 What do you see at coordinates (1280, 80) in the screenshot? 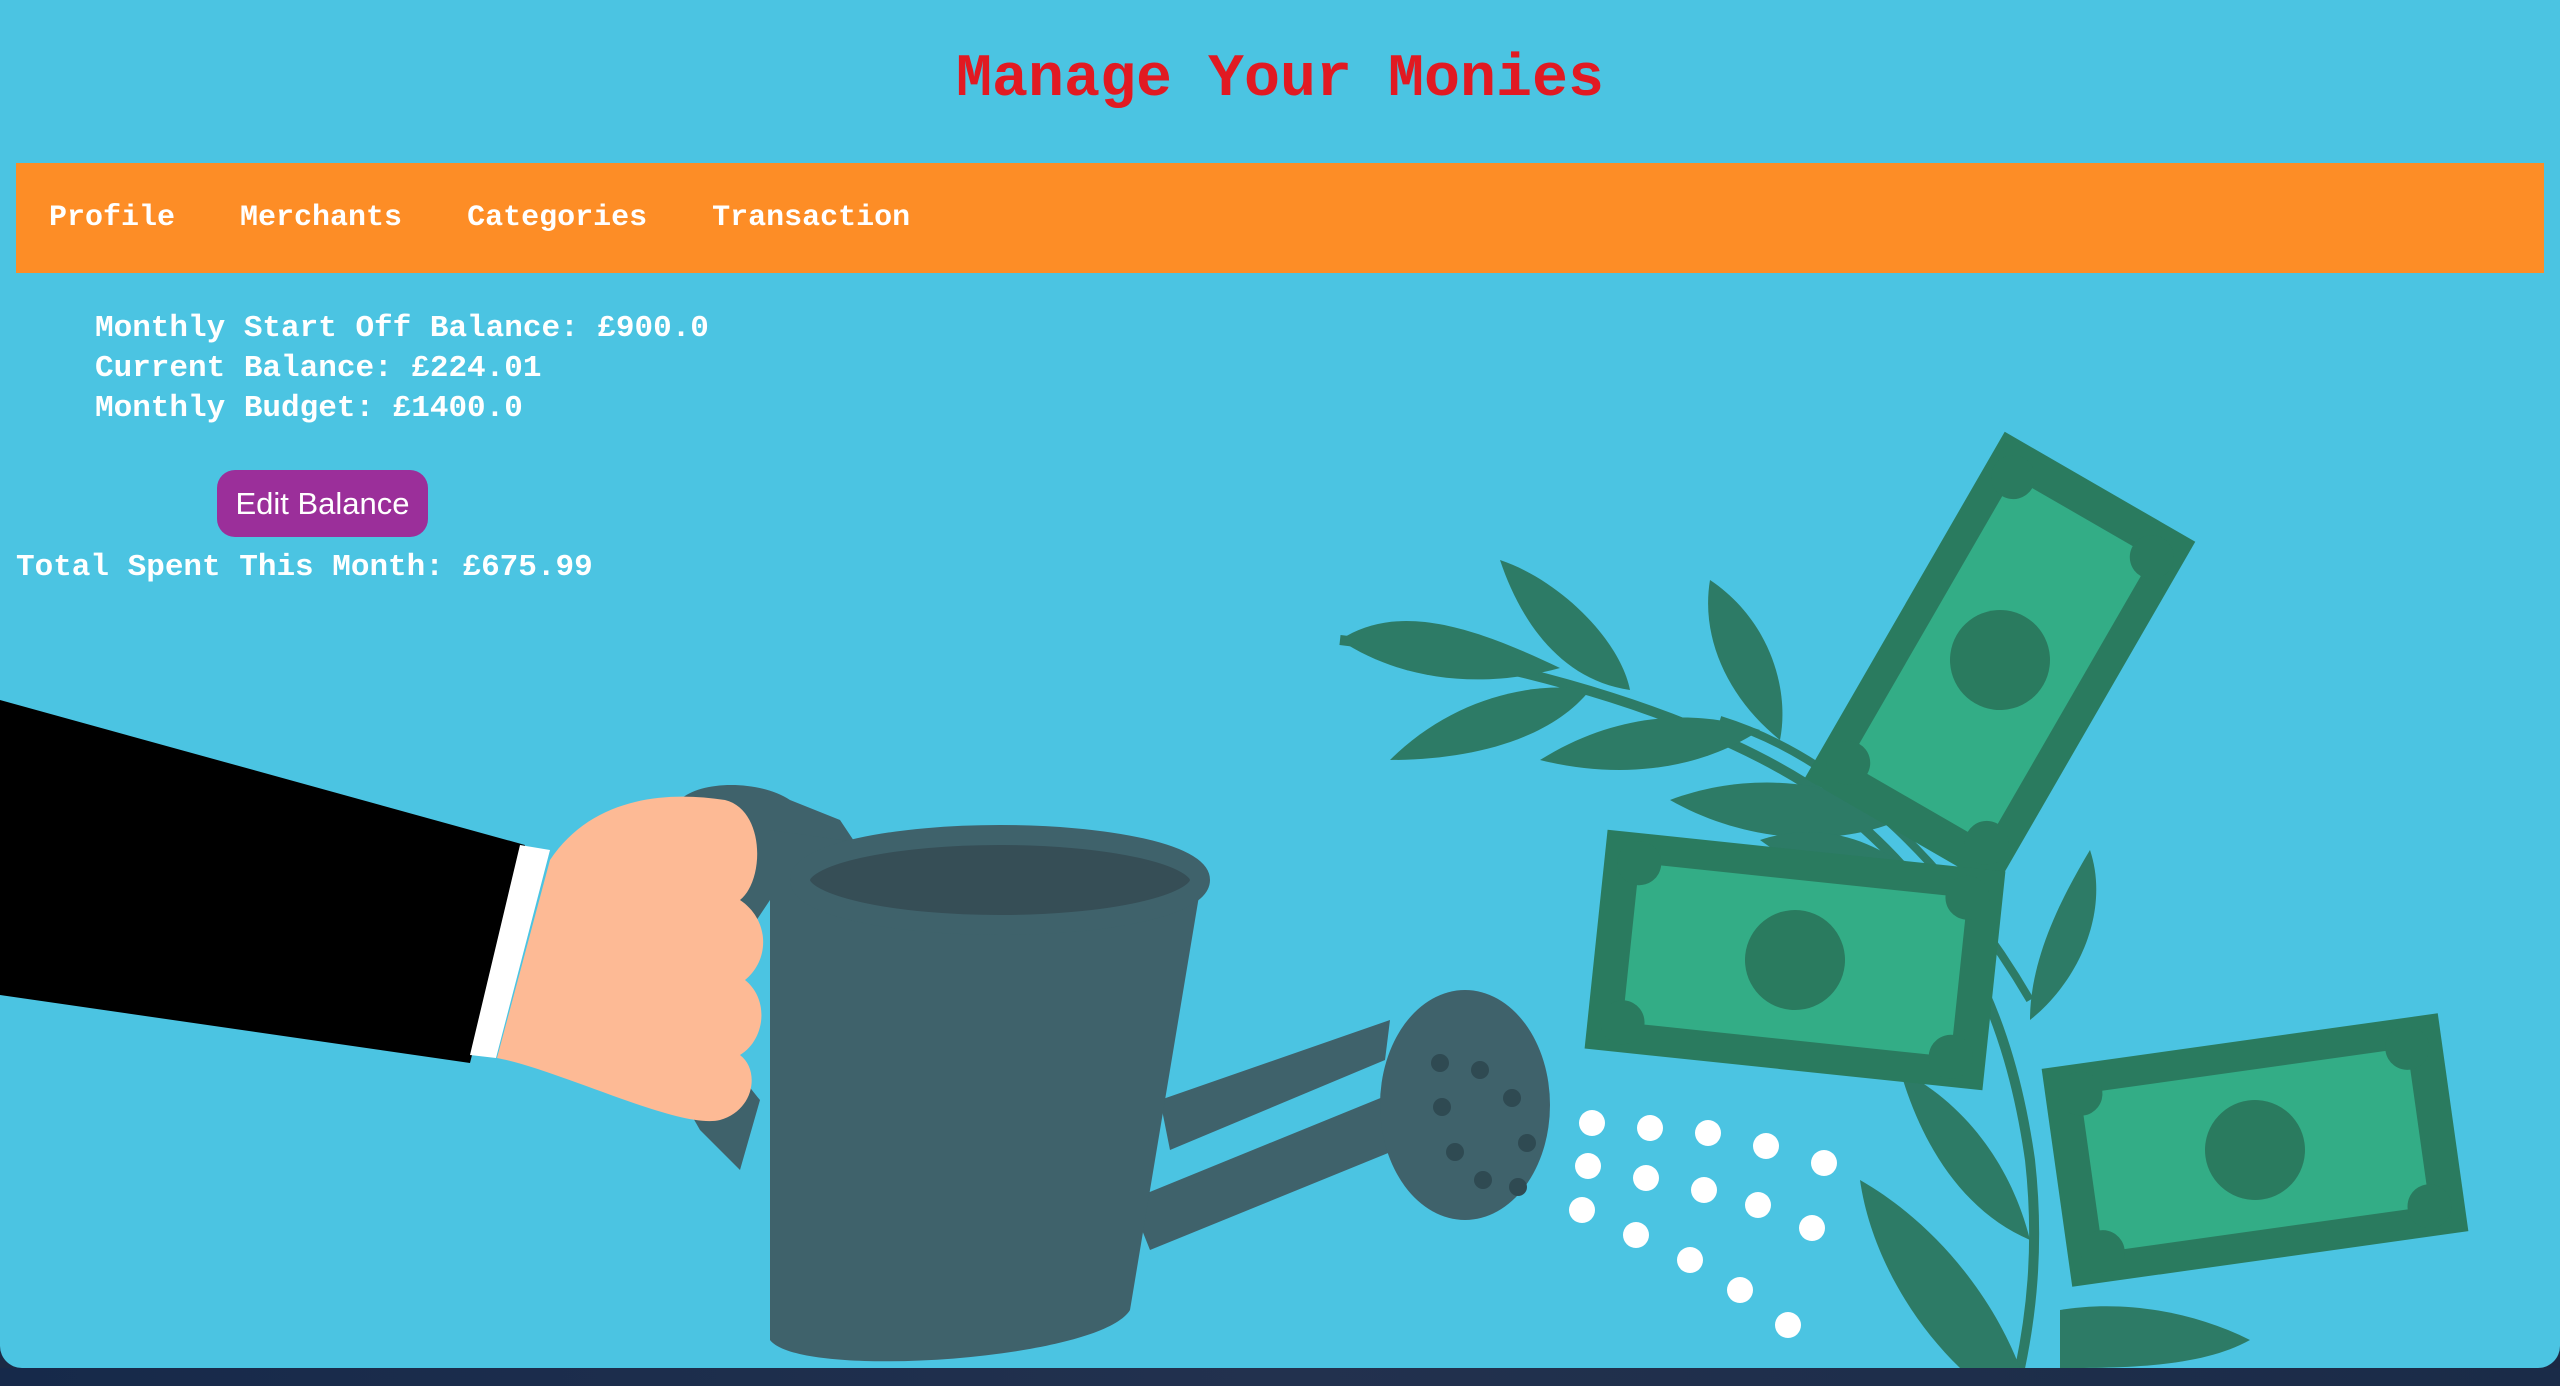
I see `page-title: Manage Your Monies` at bounding box center [1280, 80].